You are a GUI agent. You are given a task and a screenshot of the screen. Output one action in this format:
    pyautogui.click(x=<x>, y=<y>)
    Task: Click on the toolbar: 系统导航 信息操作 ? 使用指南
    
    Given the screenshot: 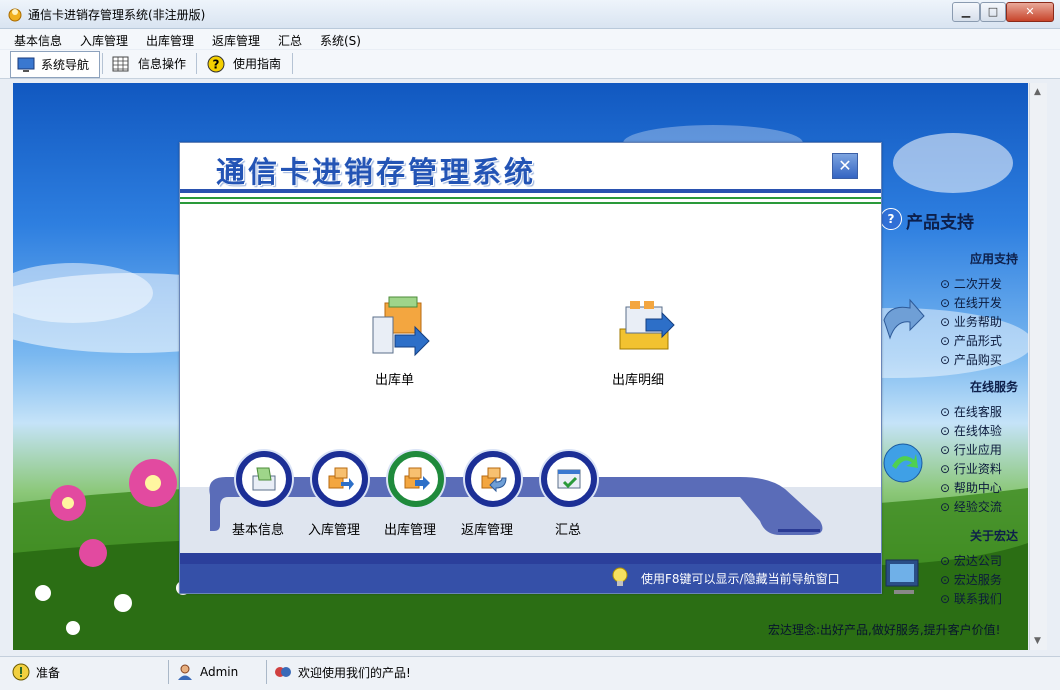 What is the action you would take?
    pyautogui.click(x=530, y=64)
    